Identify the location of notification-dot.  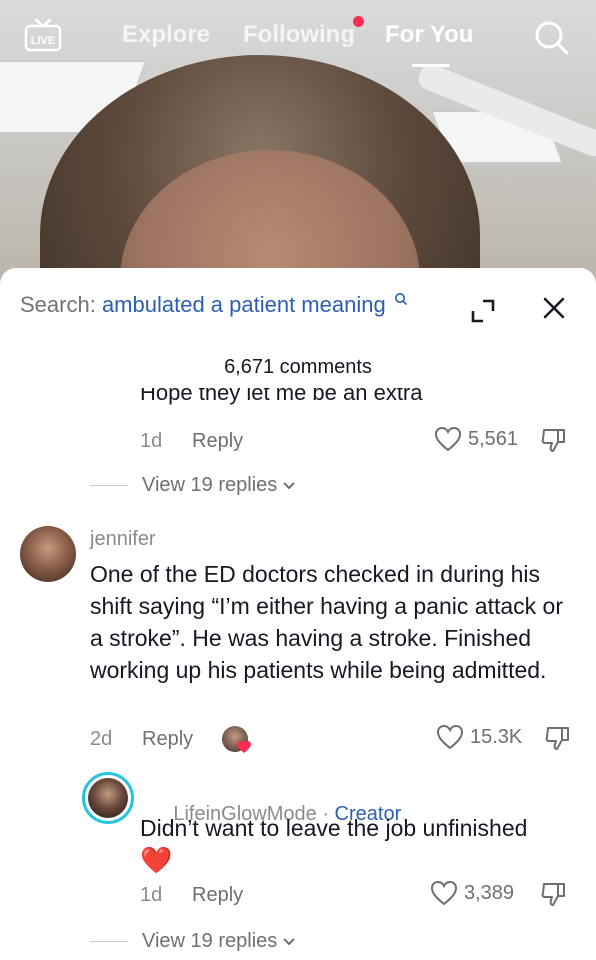
(358, 21).